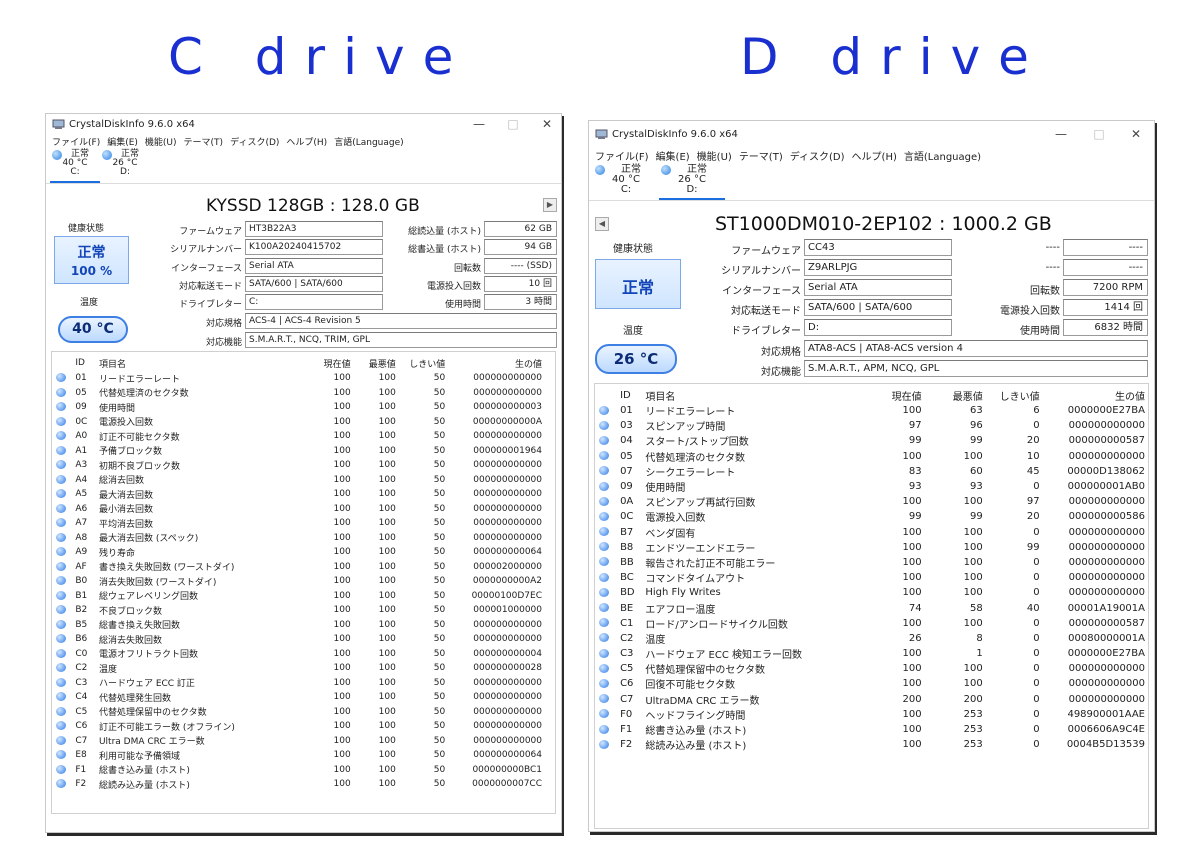 This screenshot has width=1200, height=848. I want to click on table-row: 07 シークエラーレート 83 60 45 00000D138062, so click(872, 471).